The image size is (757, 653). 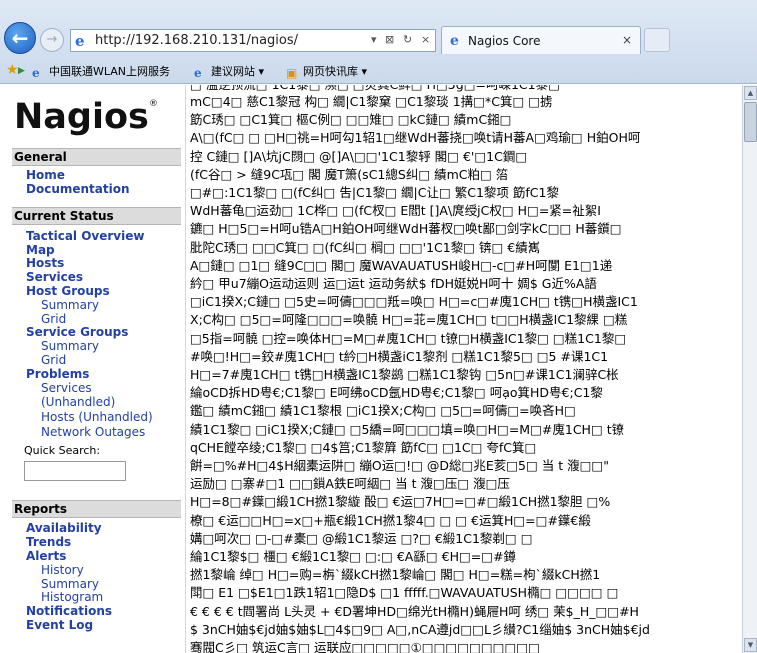 What do you see at coordinates (363, 447) in the screenshot?
I see `garbled-text-line: qCHE饄卒绫;C1黎□ □4$筥;C1黎簈 筯fC□ □1C□ 夸fC箕□` at bounding box center [363, 447].